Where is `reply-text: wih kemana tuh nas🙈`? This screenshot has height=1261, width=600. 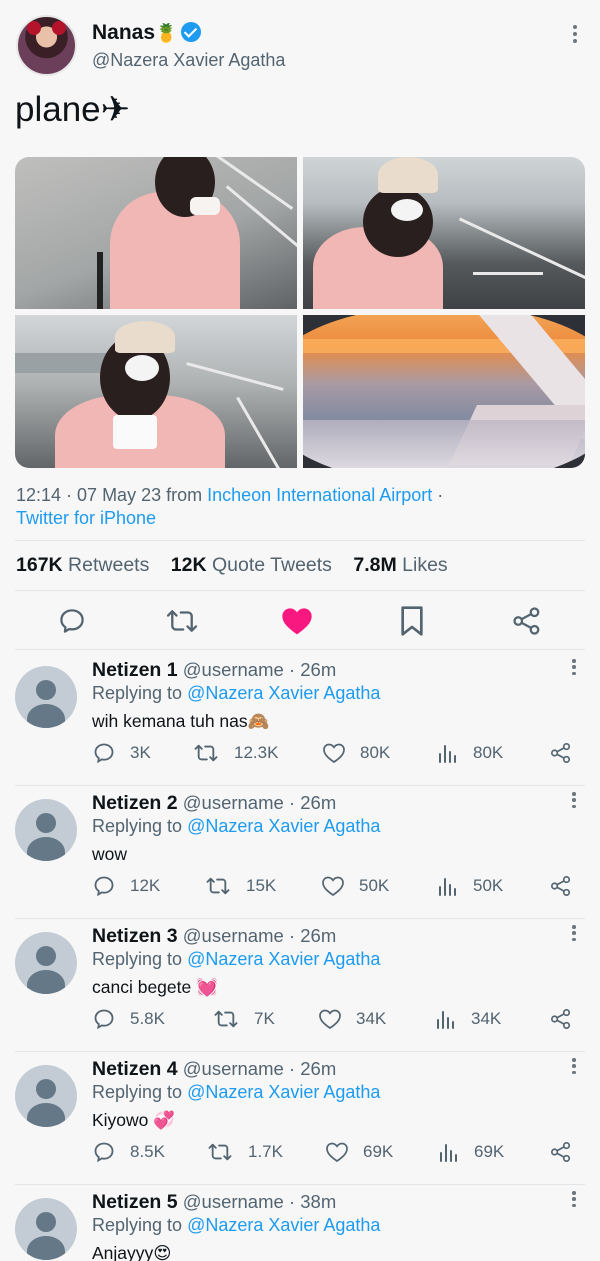 reply-text: wih kemana tuh nas🙈 is located at coordinates (181, 721).